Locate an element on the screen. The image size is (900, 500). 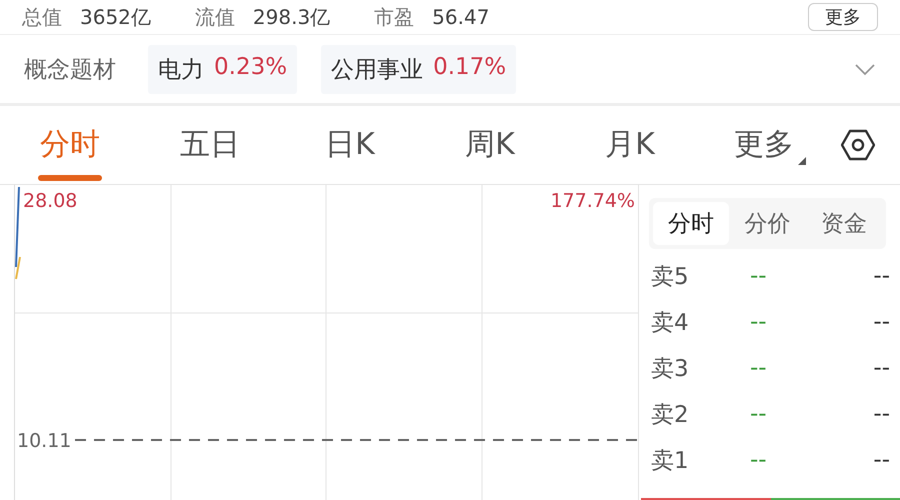
caret-icon is located at coordinates (802, 160).